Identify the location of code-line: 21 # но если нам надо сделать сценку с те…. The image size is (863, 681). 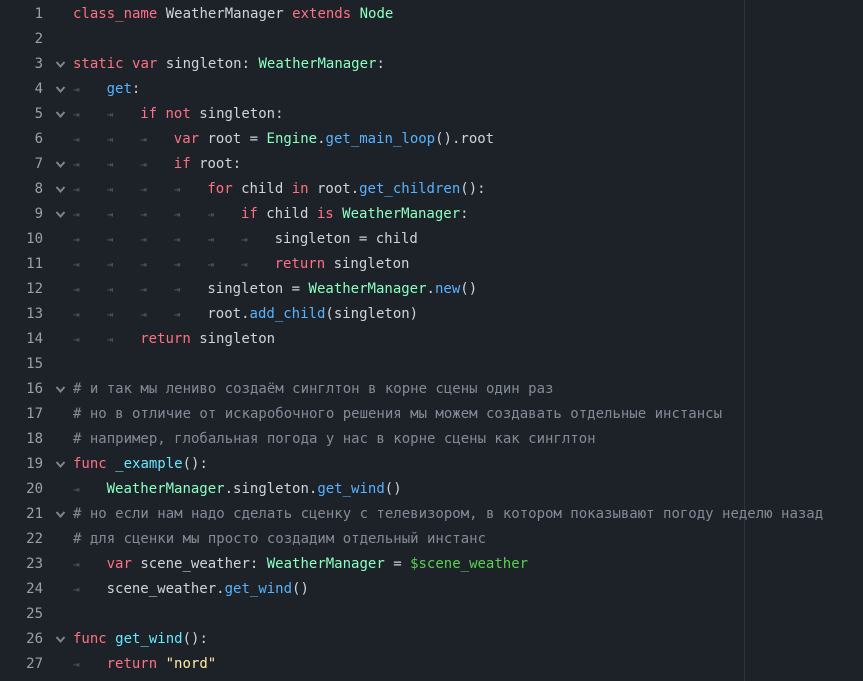
(431, 514).